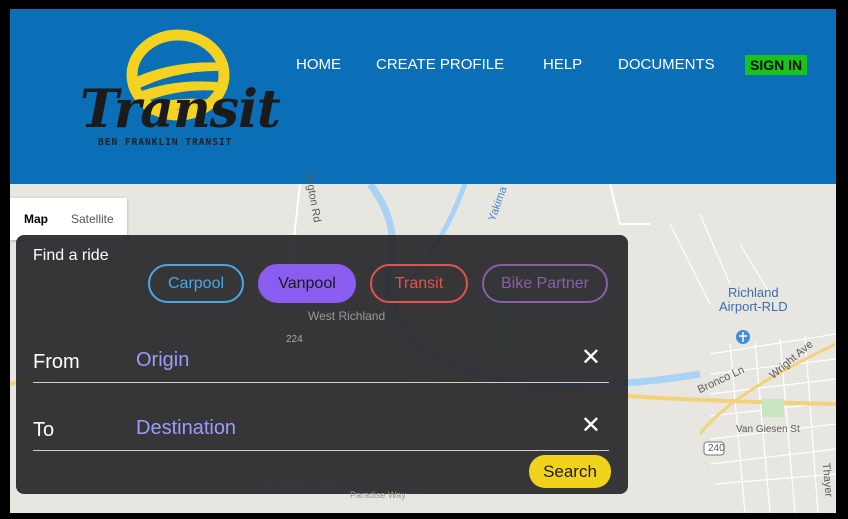  Describe the element at coordinates (591, 358) in the screenshot. I see `clear-origin-close-icon: ✕` at that location.